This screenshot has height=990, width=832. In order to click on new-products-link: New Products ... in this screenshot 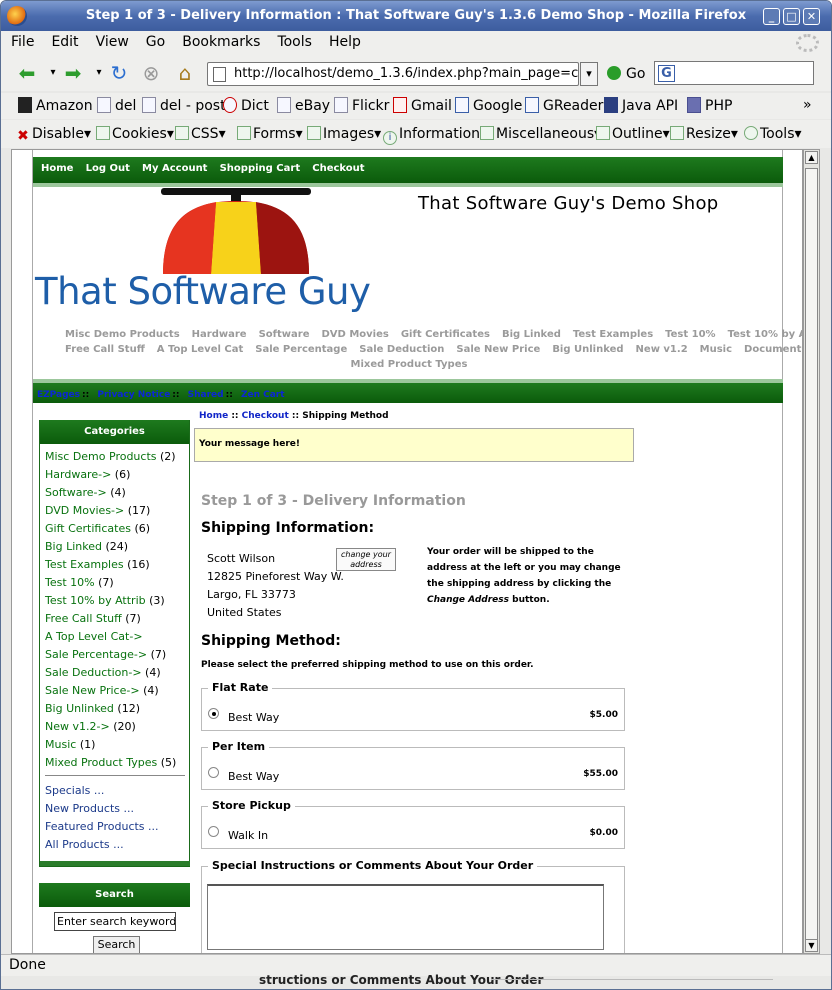, I will do `click(117, 809)`.